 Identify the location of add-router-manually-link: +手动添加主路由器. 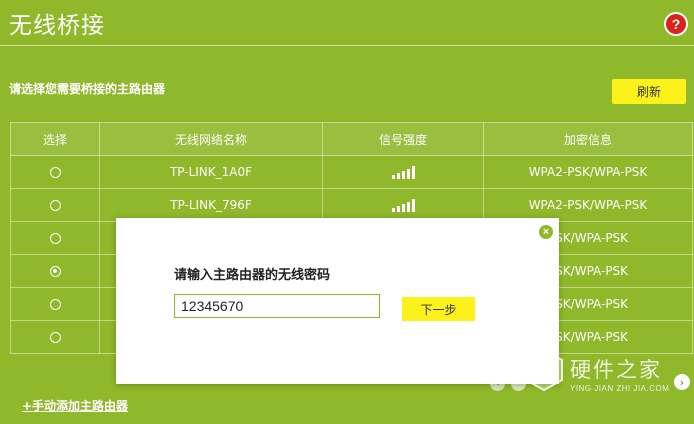
(75, 405).